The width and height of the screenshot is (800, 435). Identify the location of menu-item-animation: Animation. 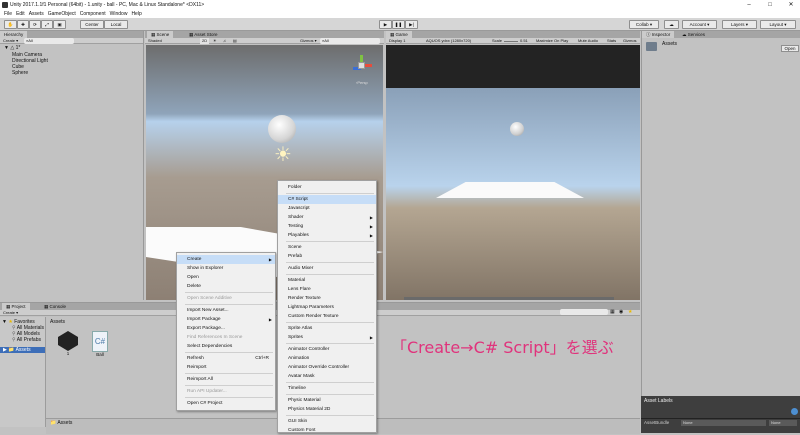
(327, 358).